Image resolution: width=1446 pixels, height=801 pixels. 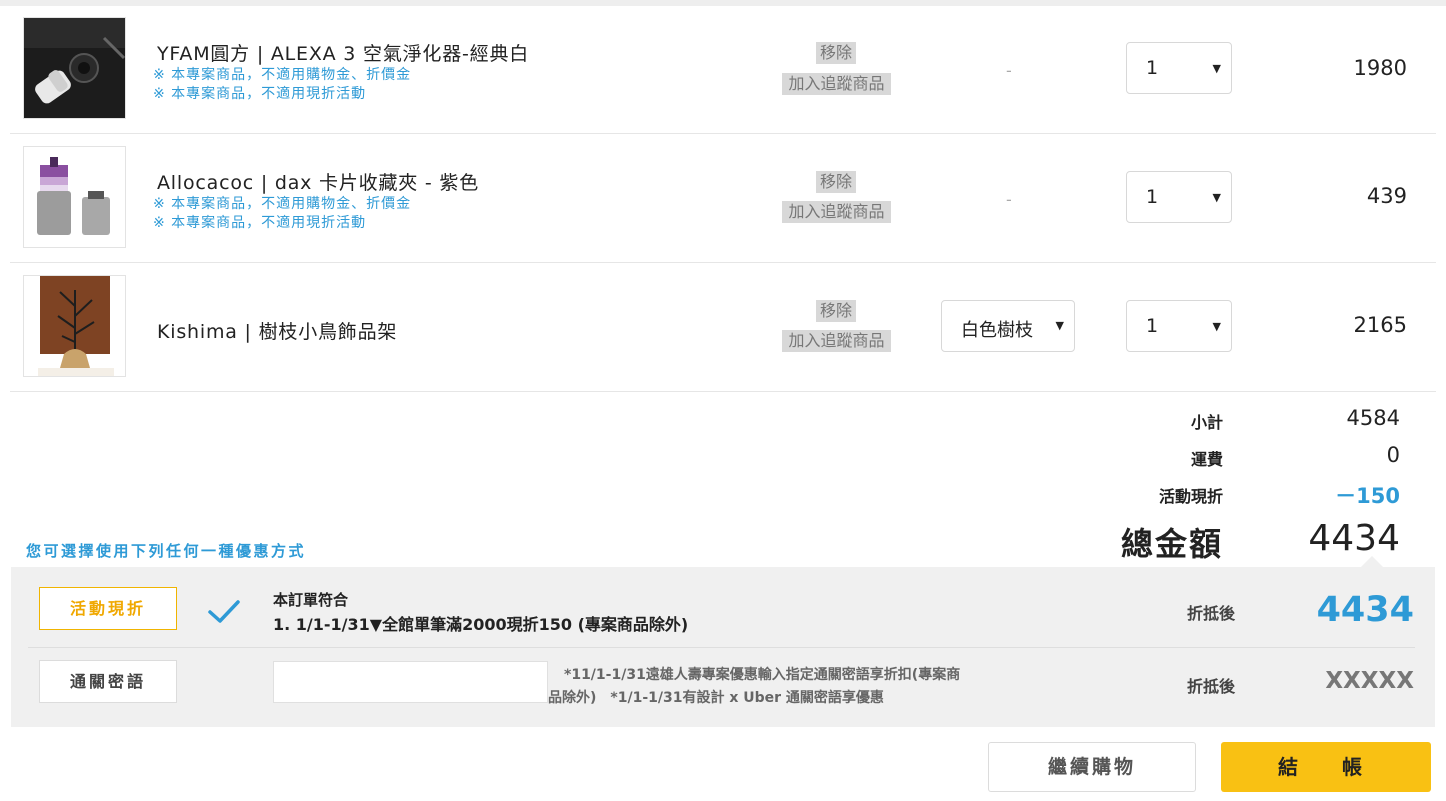 I want to click on checkout-button: 結 帳, so click(x=1326, y=767).